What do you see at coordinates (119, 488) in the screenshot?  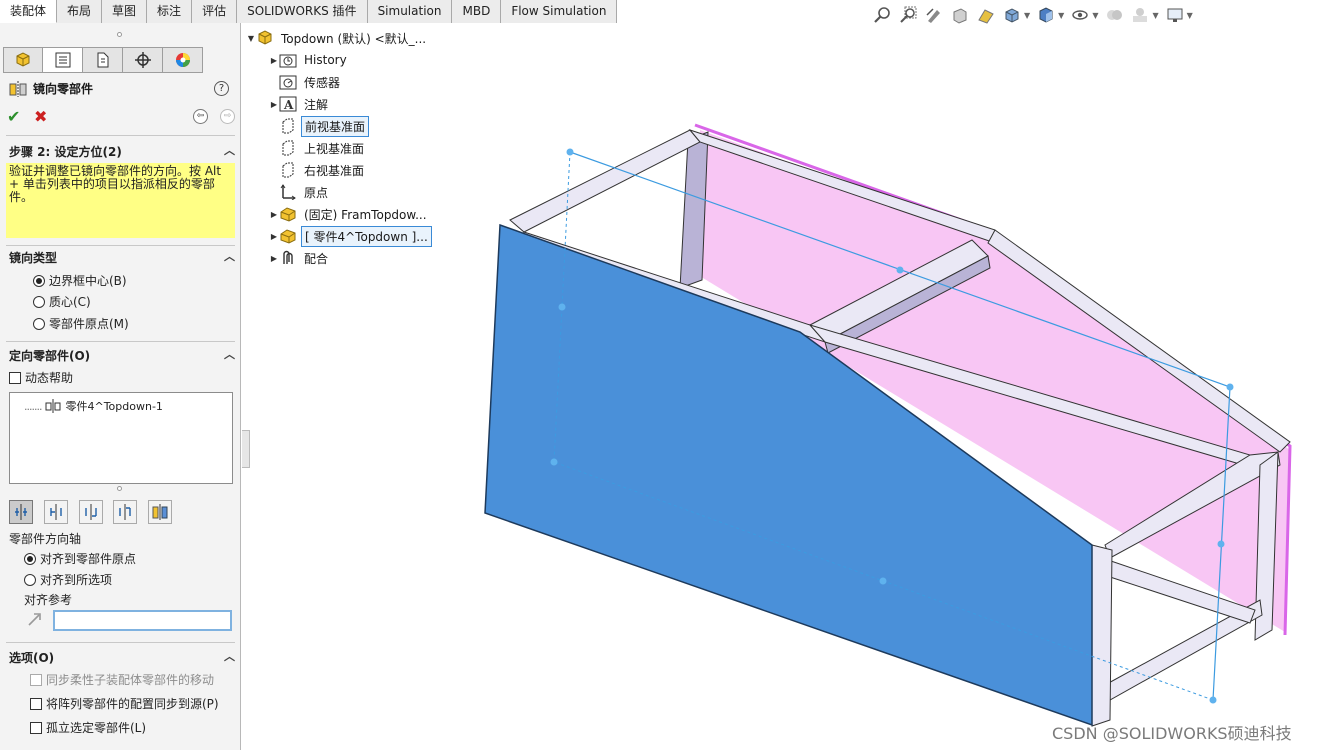 I see `listbox-resize-grip` at bounding box center [119, 488].